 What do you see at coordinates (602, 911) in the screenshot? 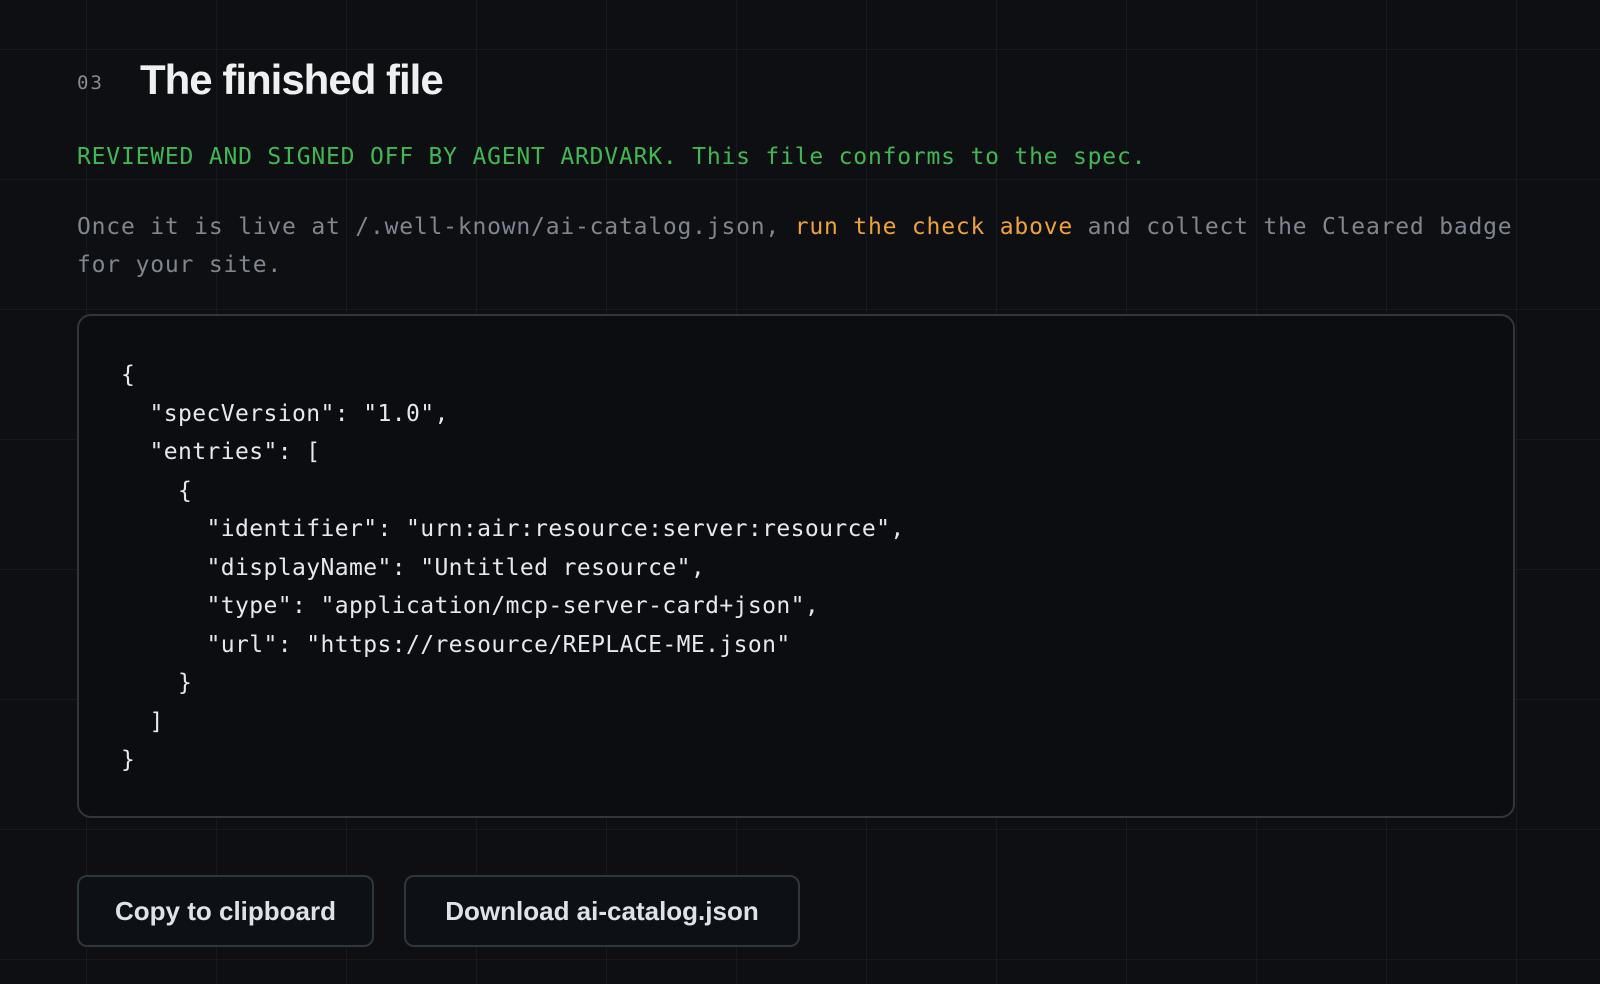
I see `download-json-button: Download ai-catalog.json` at bounding box center [602, 911].